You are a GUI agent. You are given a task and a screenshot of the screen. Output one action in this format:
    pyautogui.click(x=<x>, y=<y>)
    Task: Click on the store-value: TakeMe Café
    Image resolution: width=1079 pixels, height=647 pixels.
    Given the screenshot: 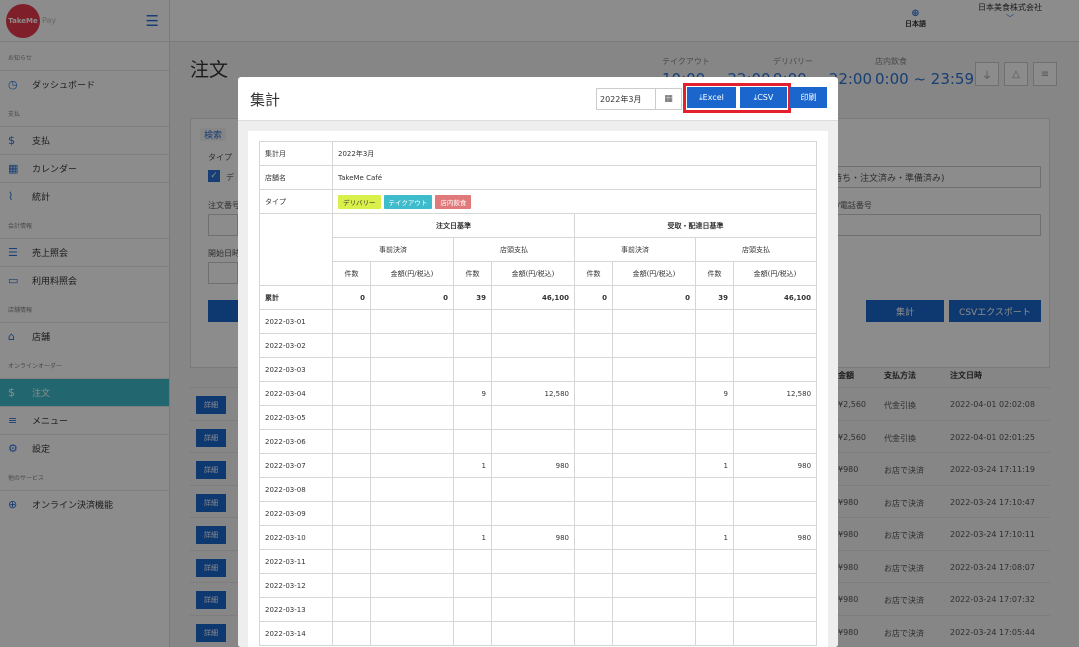 What is the action you would take?
    pyautogui.click(x=574, y=177)
    